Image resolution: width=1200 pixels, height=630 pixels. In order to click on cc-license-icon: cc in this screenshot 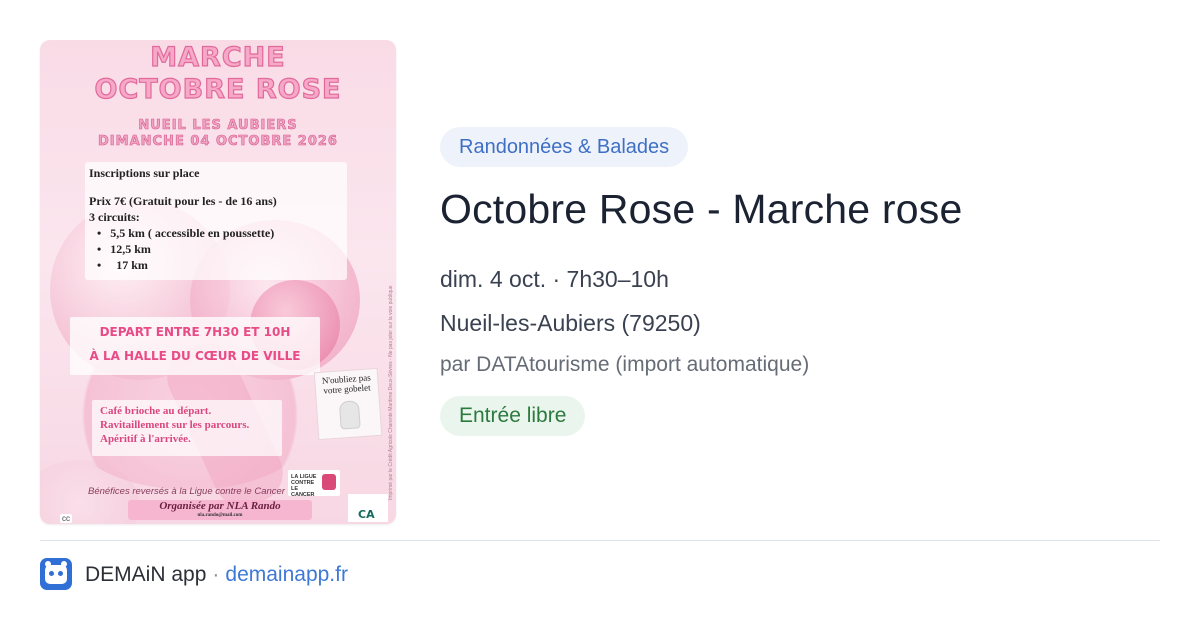, I will do `click(66, 518)`.